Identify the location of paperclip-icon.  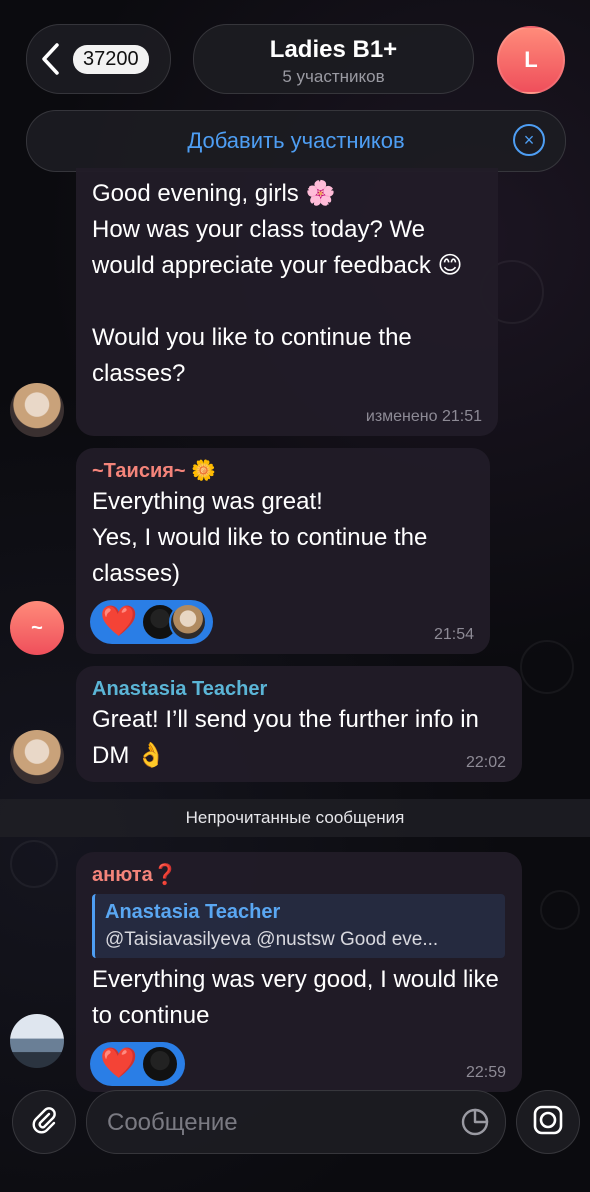
(44, 1122).